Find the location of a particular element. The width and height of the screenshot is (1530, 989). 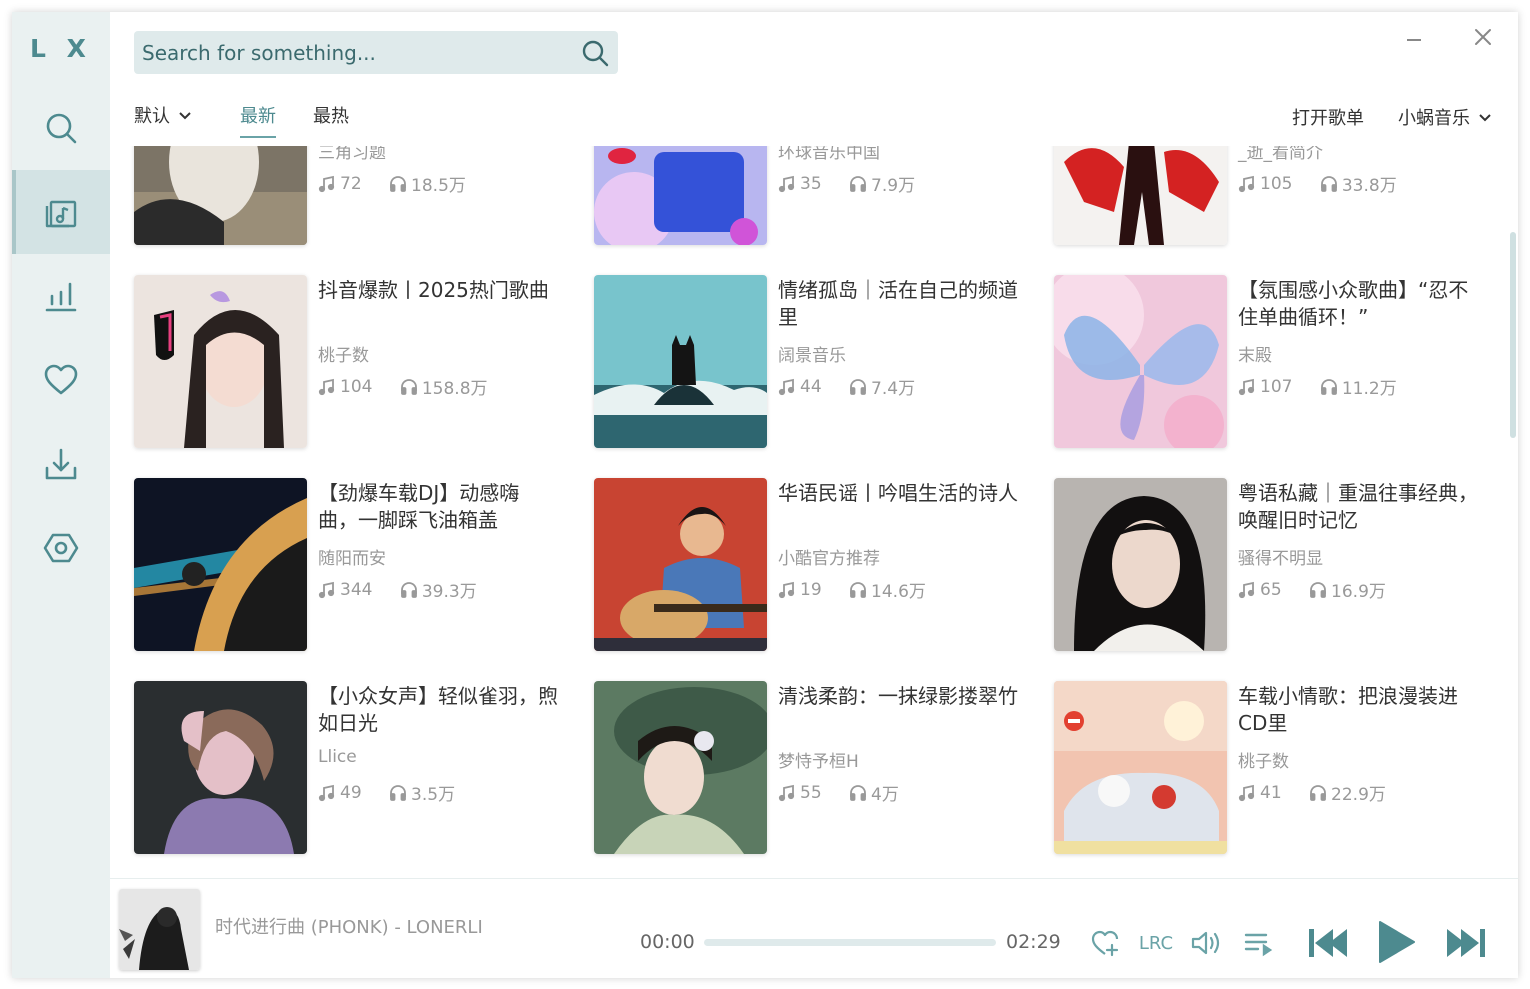

minimize-button is located at coordinates (1414, 37).